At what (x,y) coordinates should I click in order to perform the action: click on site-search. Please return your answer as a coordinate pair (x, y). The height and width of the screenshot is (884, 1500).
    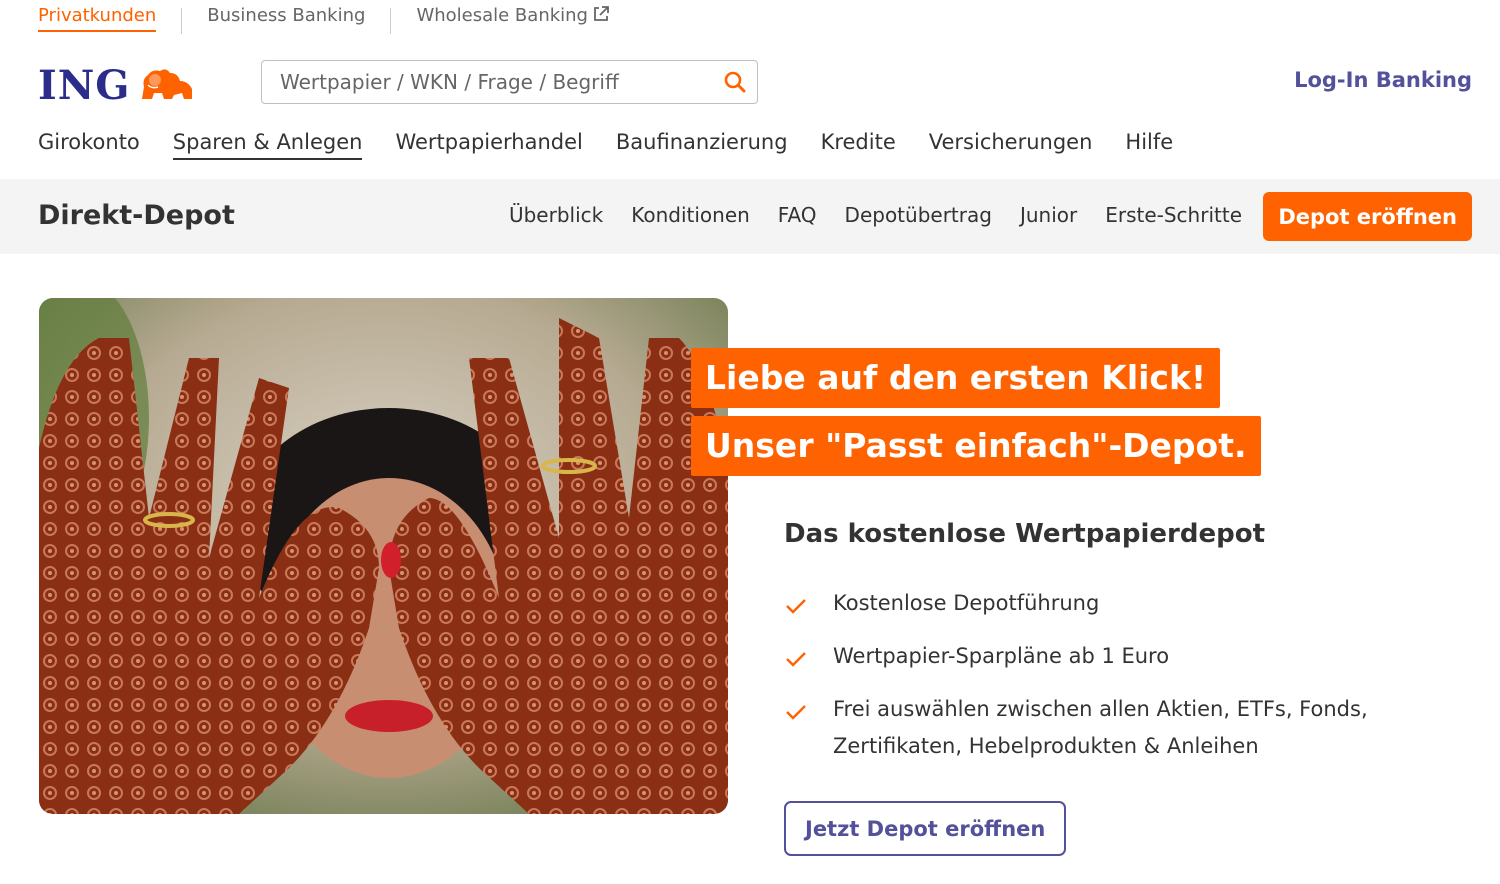
    Looking at the image, I should click on (509, 82).